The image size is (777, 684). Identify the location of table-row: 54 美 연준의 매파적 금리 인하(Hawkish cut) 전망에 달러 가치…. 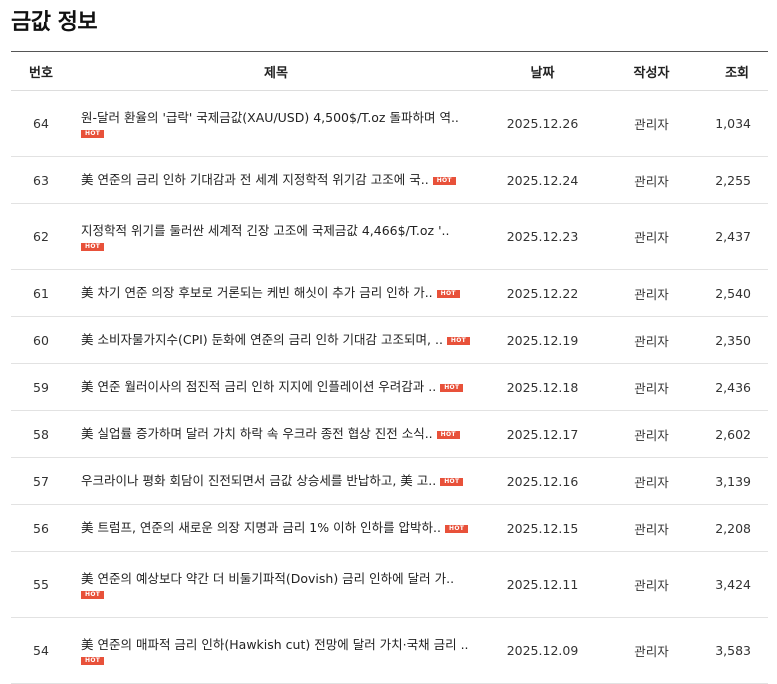
(389, 650).